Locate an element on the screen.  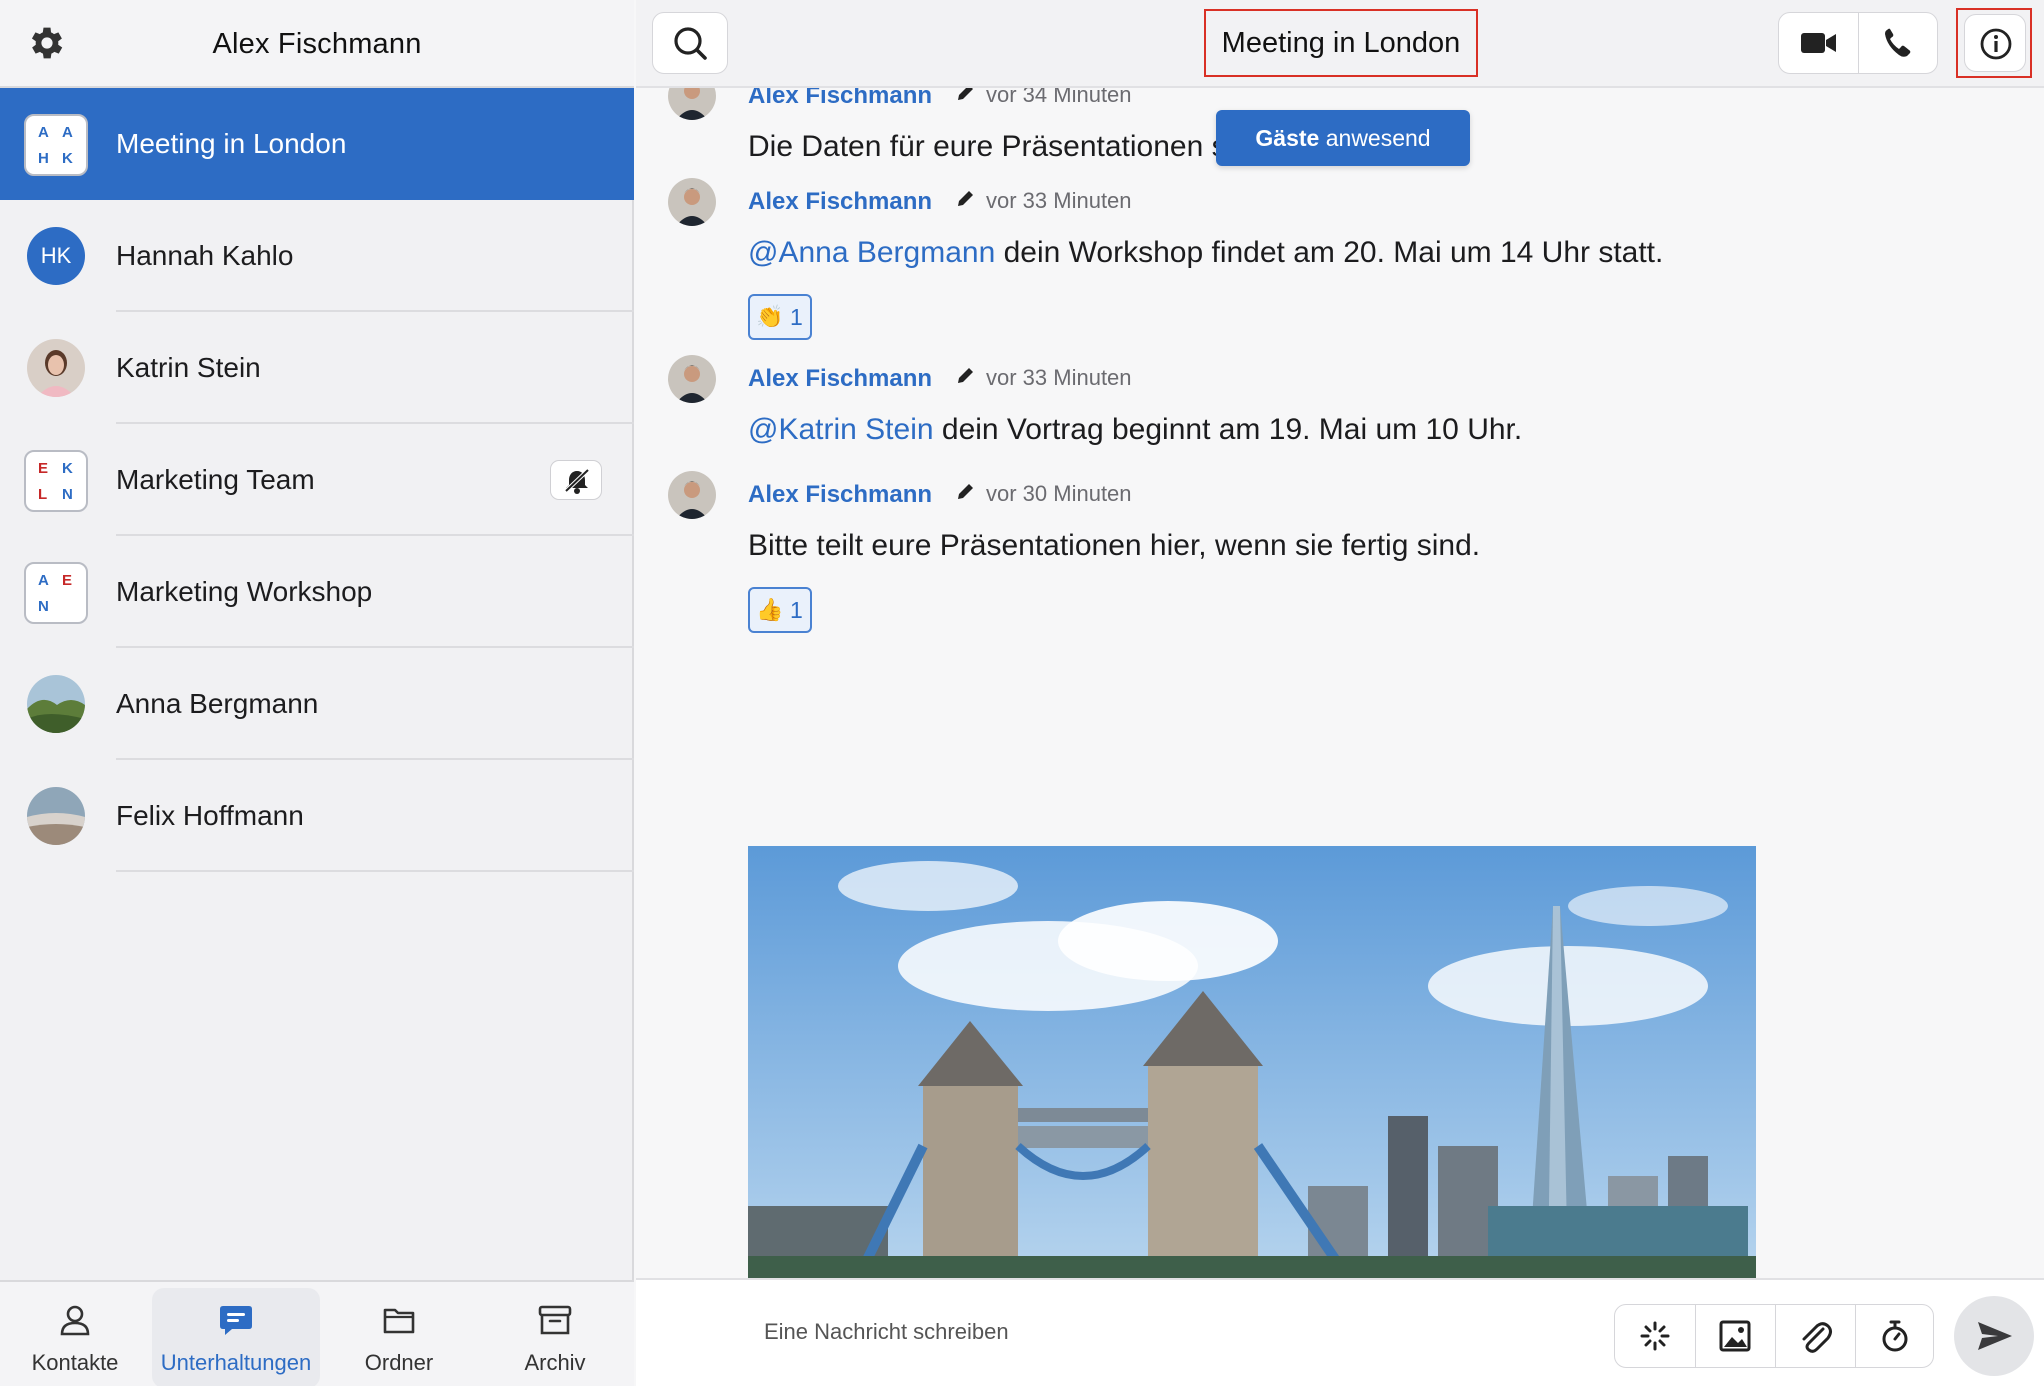
mention: @Anna Bergmann is located at coordinates (871, 252).